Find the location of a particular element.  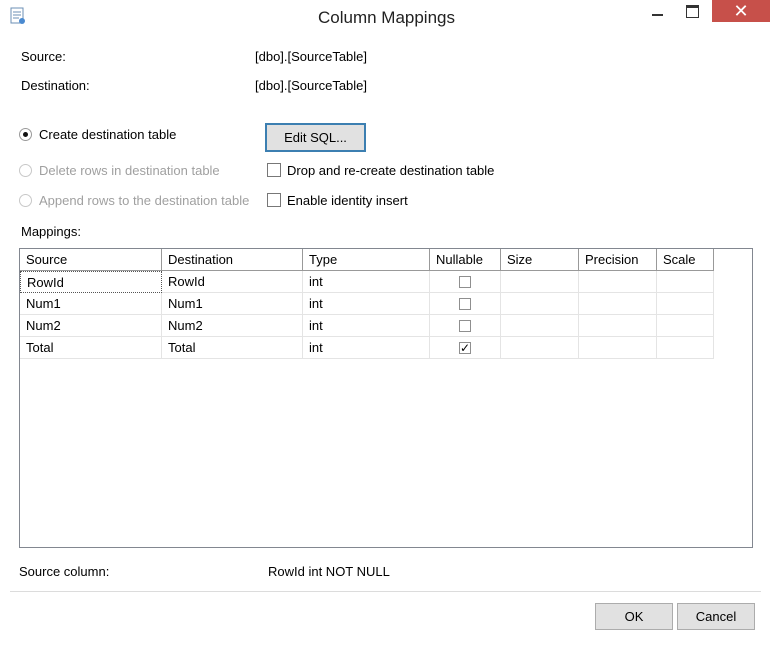

minimize-button is located at coordinates (657, 11).